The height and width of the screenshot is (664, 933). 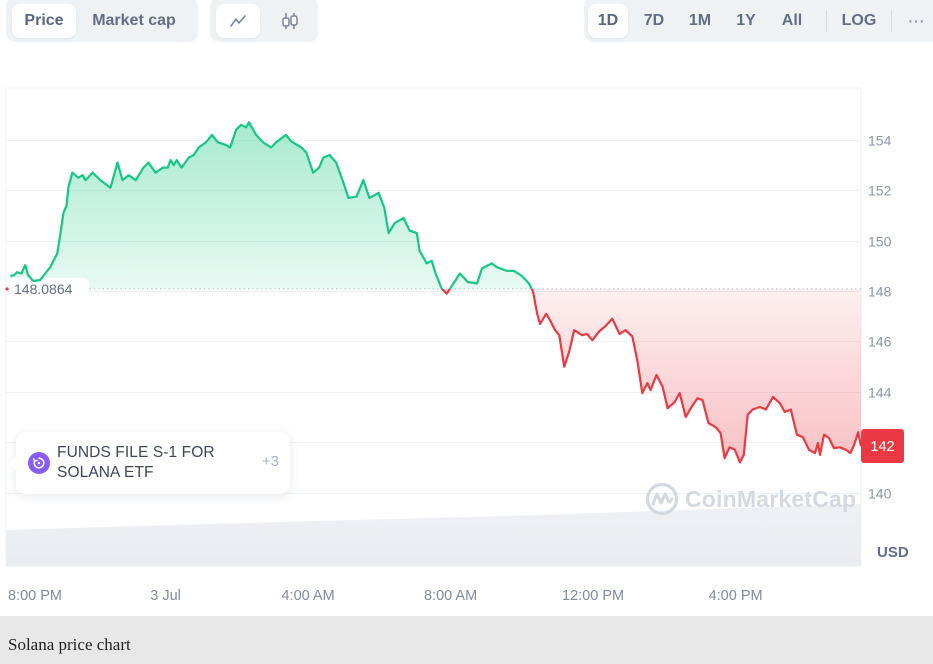 What do you see at coordinates (736, 596) in the screenshot?
I see `x-tick-label: 4:00 PM` at bounding box center [736, 596].